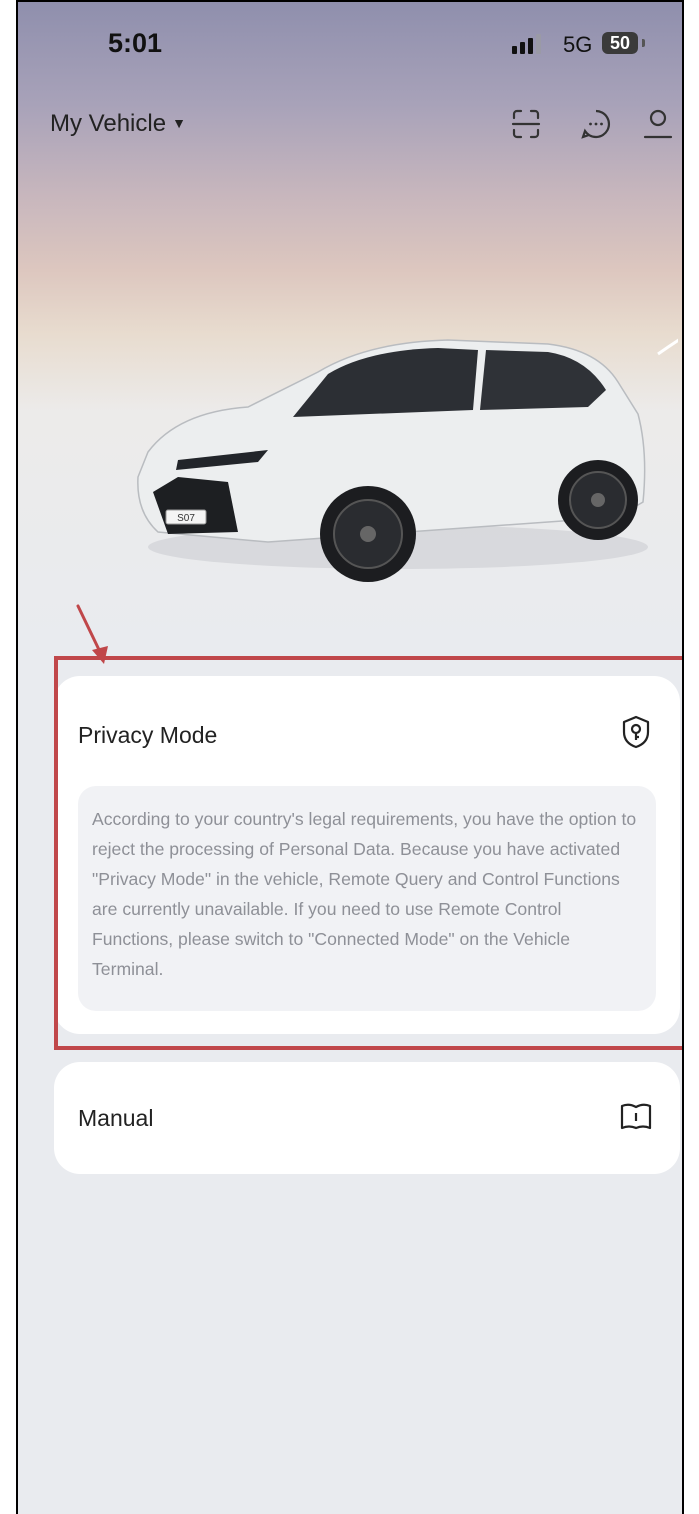 The height and width of the screenshot is (1514, 699). I want to click on message-icon, so click(596, 124).